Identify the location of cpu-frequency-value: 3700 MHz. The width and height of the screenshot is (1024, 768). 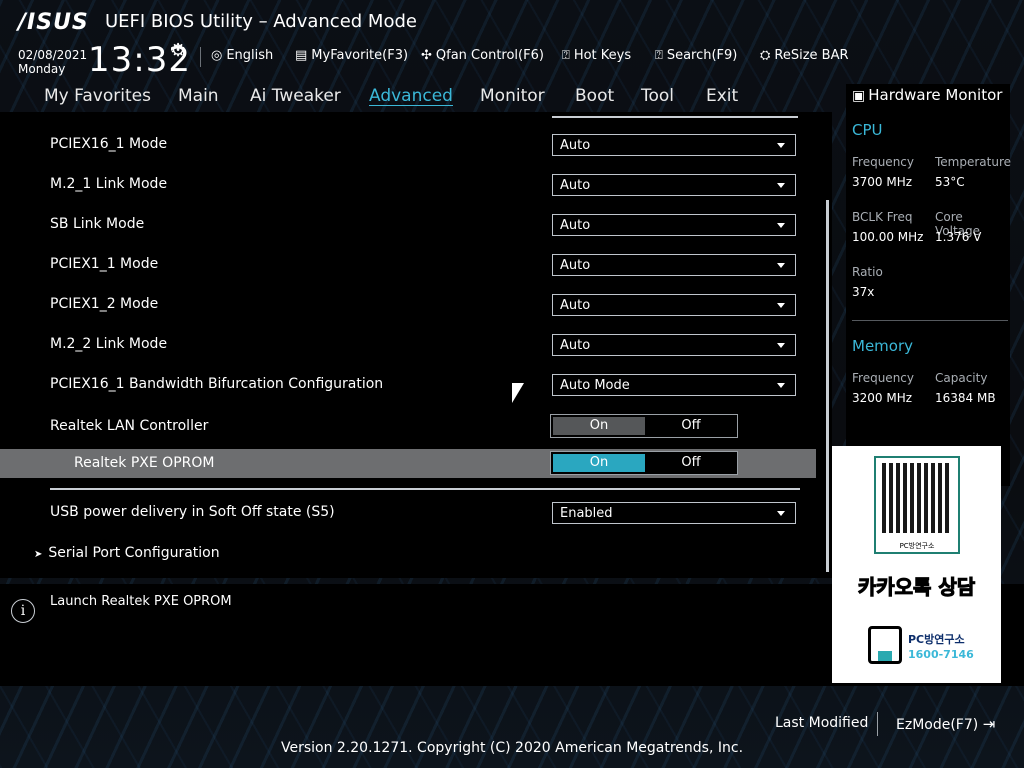
(882, 182).